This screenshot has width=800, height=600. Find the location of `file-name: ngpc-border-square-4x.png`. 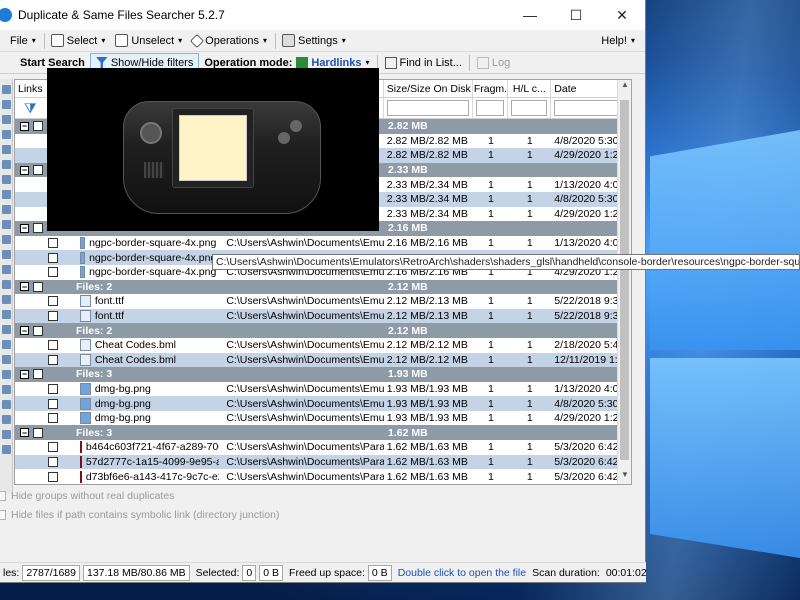

file-name: ngpc-border-square-4x.png is located at coordinates (153, 272).